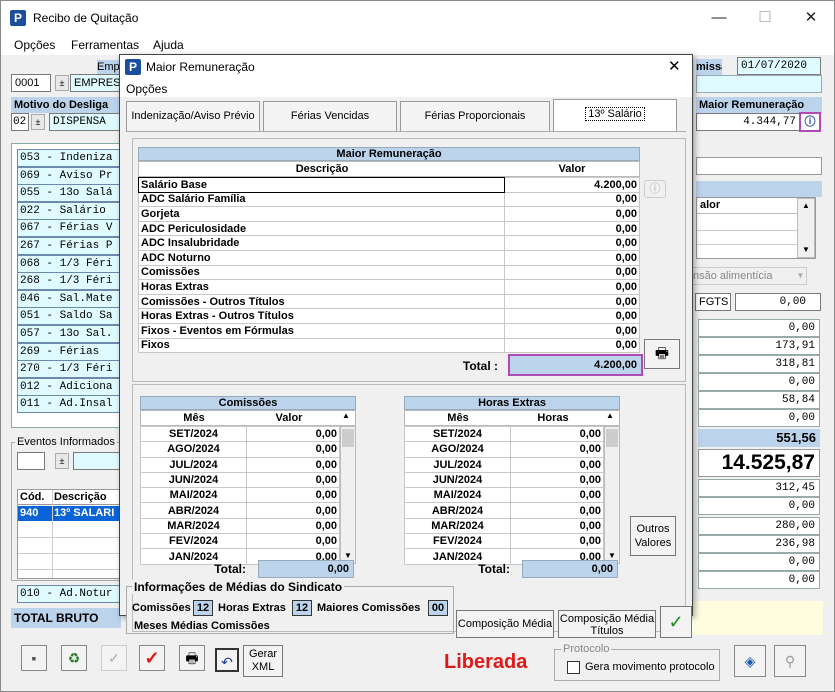 The width and height of the screenshot is (835, 692). I want to click on right-value: 0,00, so click(759, 562).